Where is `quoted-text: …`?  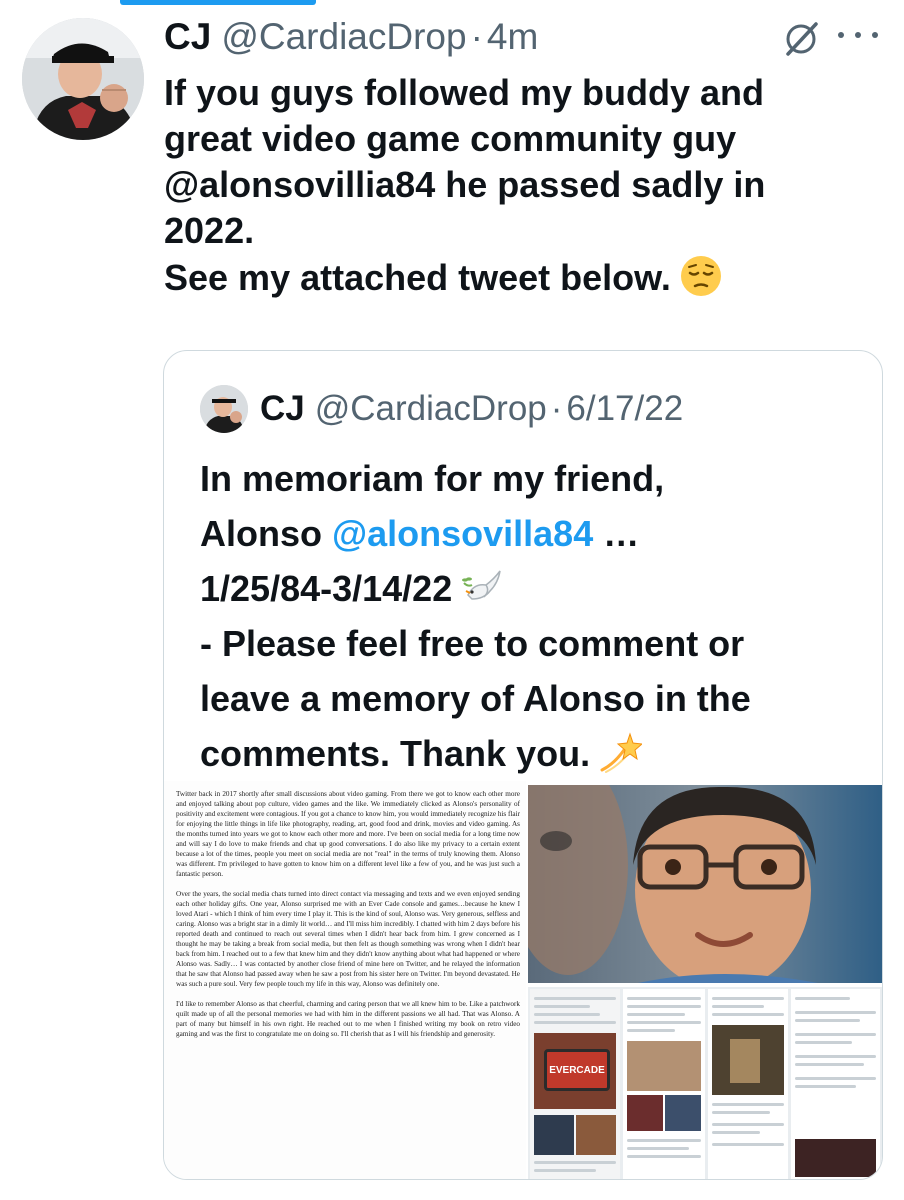 quoted-text: … is located at coordinates (616, 533).